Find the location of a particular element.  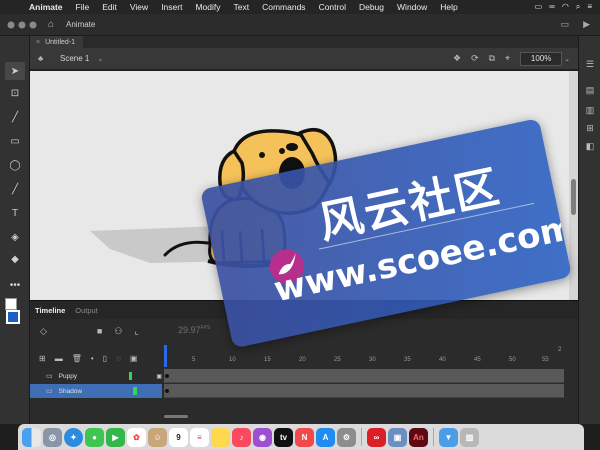

menu-view: View is located at coordinates (138, 7).